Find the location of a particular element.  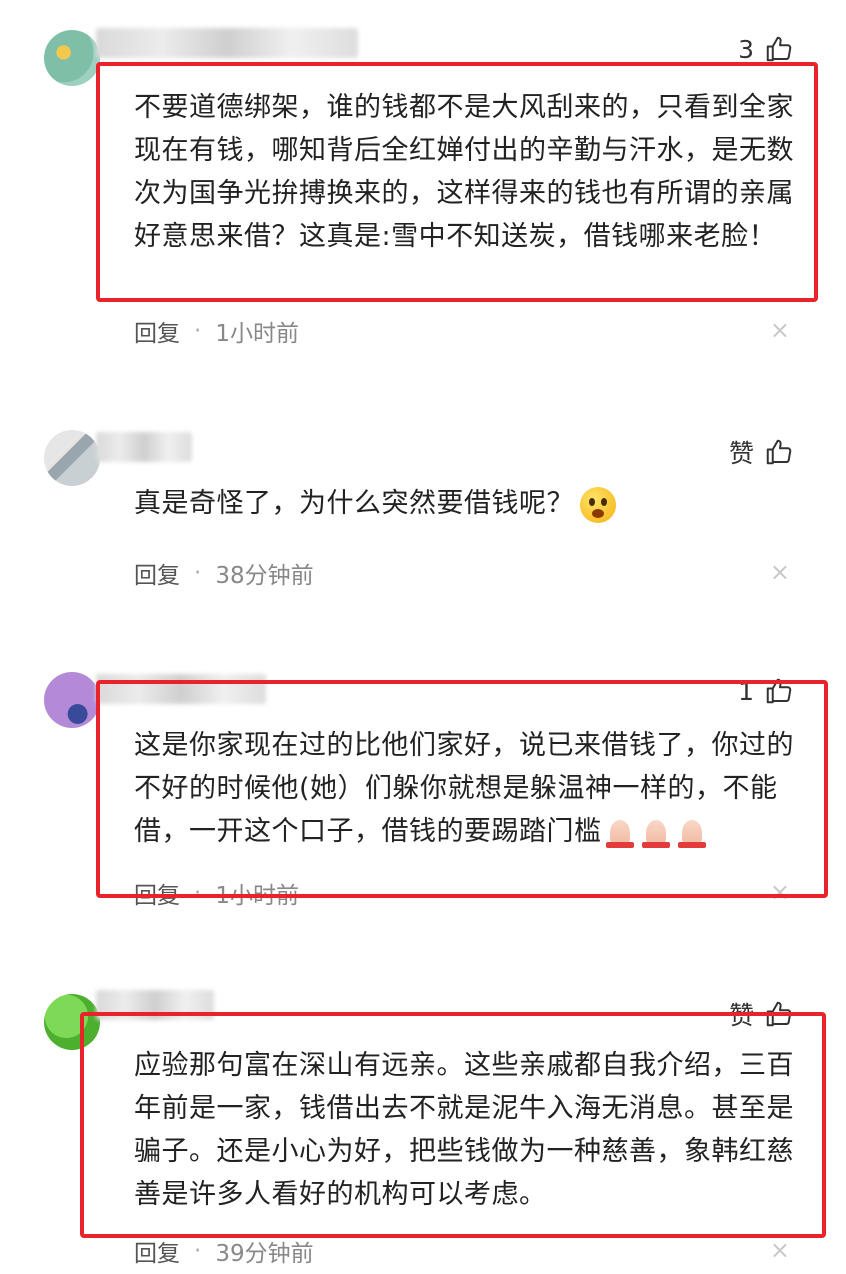

comment-time: 1小时前 is located at coordinates (257, 334).